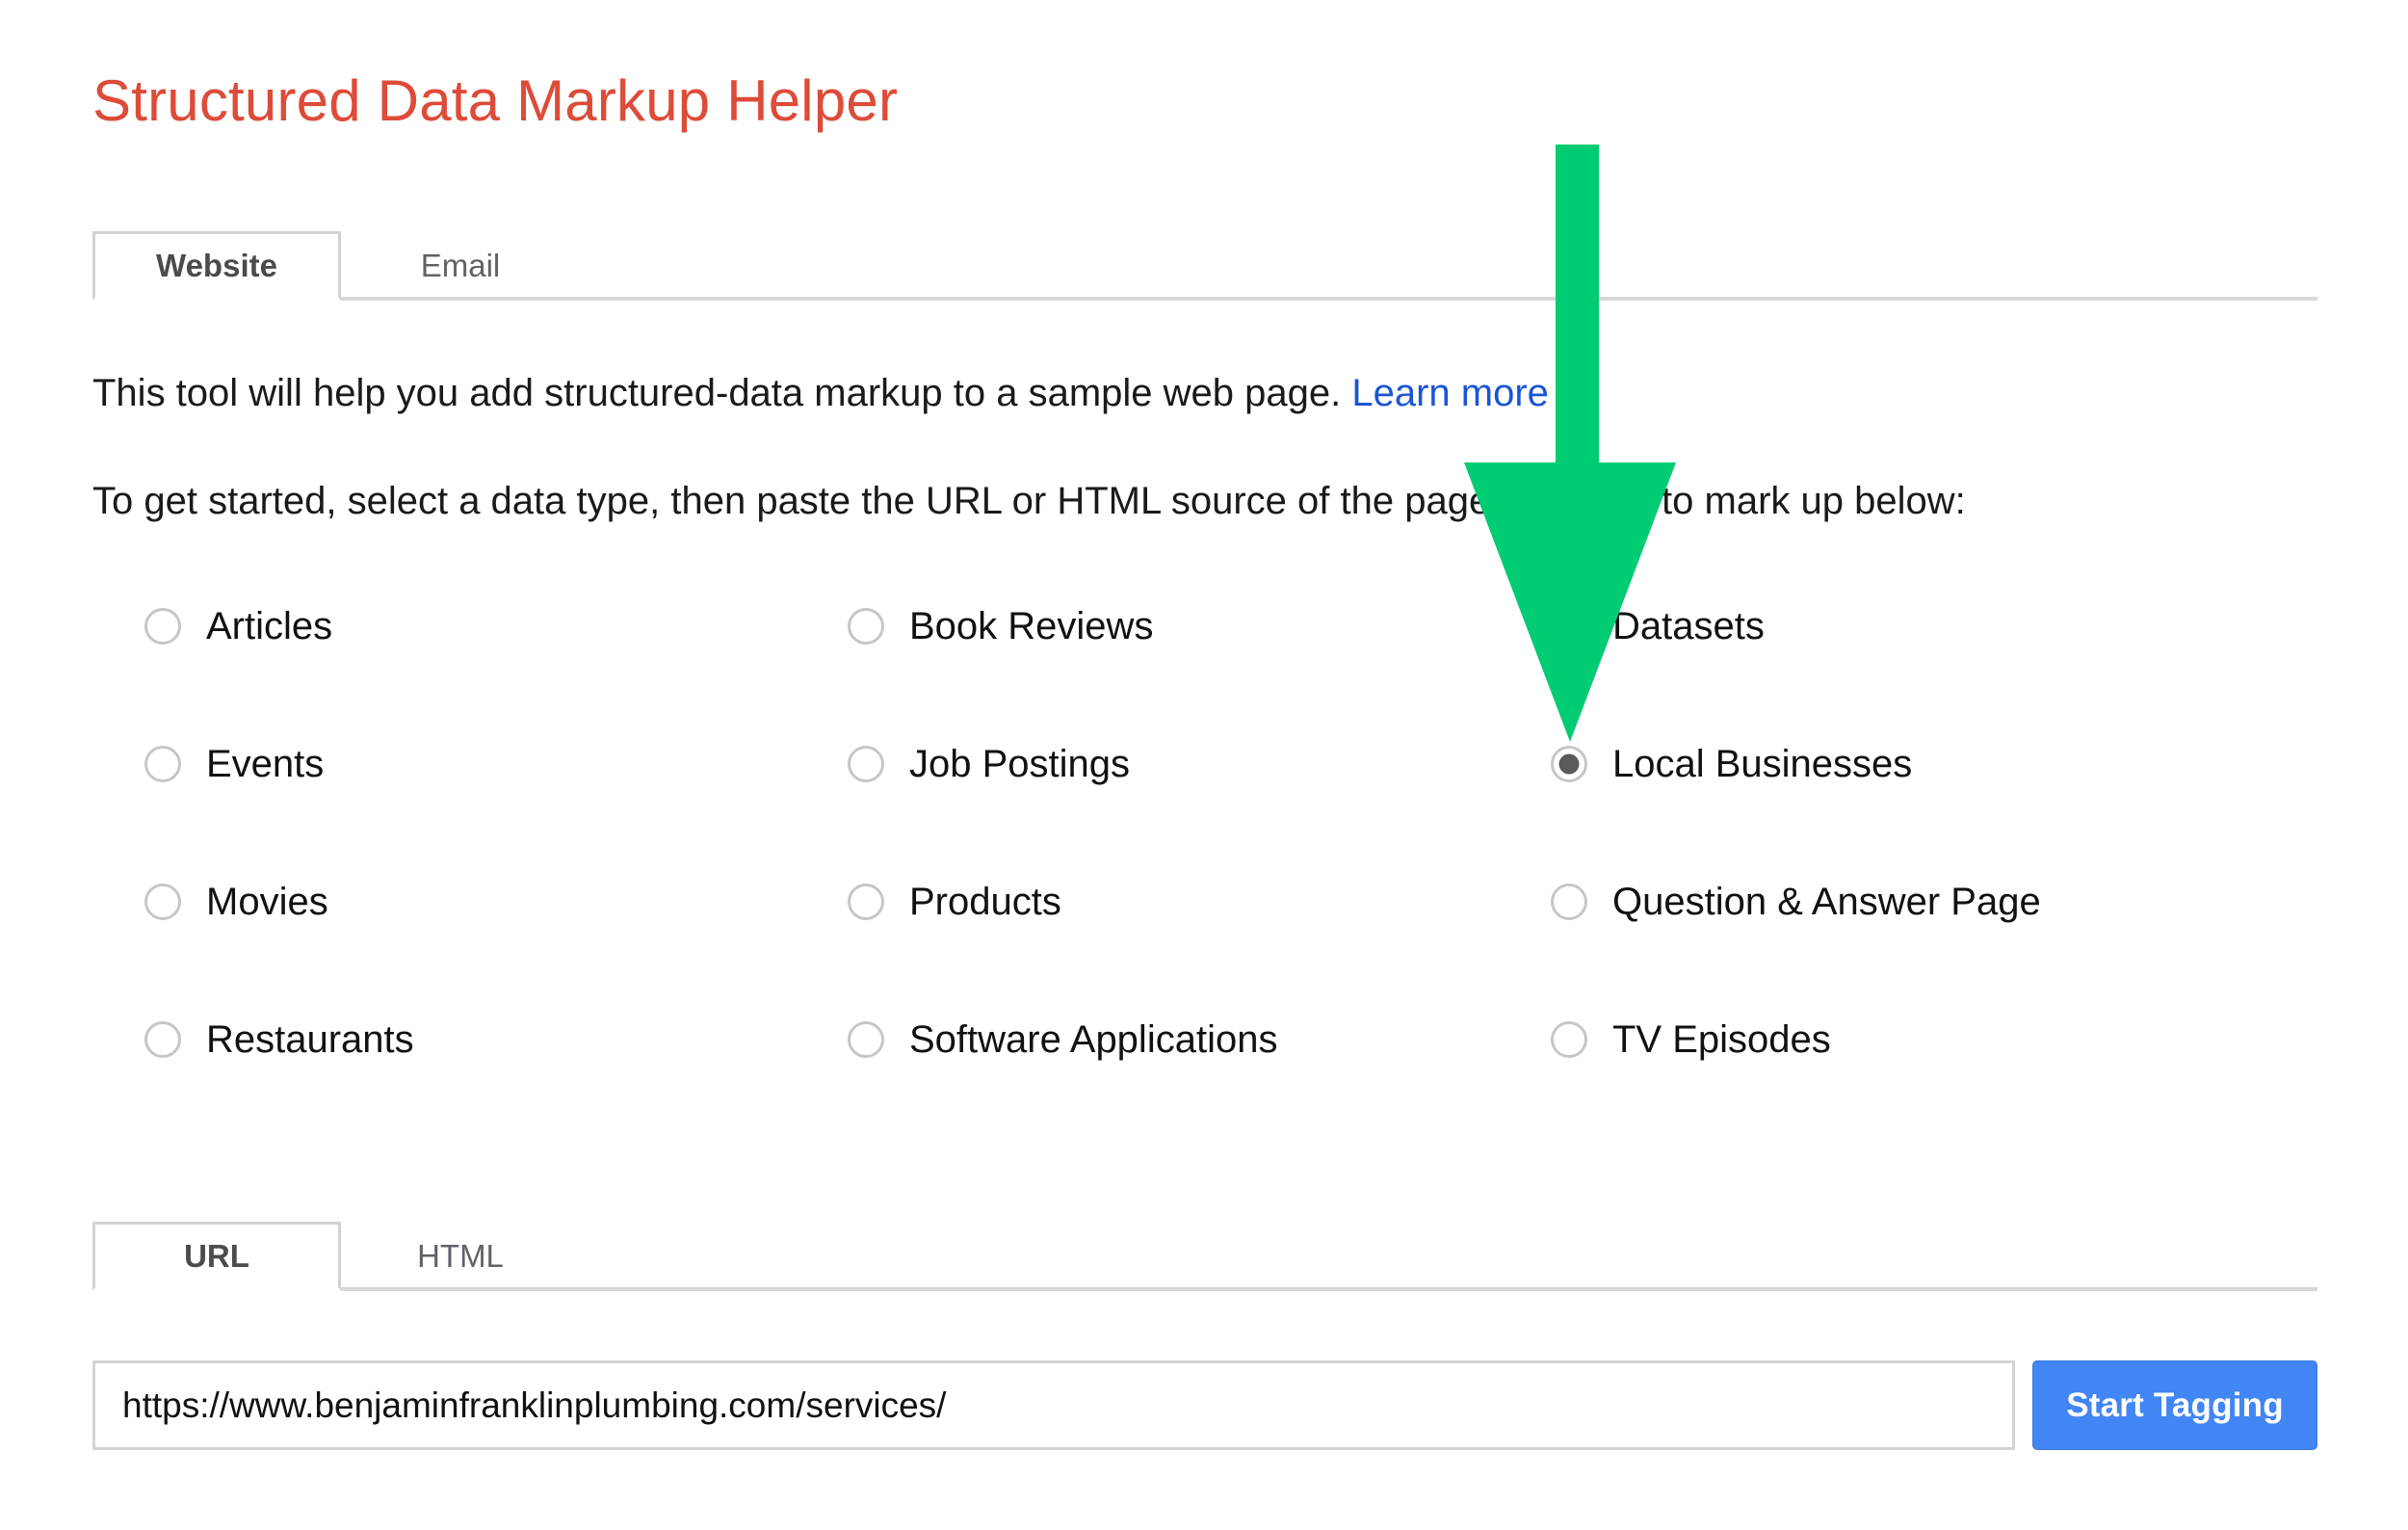 The height and width of the screenshot is (1530, 2408). Describe the element at coordinates (1093, 1039) in the screenshot. I see `radio-label: Software Applications` at that location.